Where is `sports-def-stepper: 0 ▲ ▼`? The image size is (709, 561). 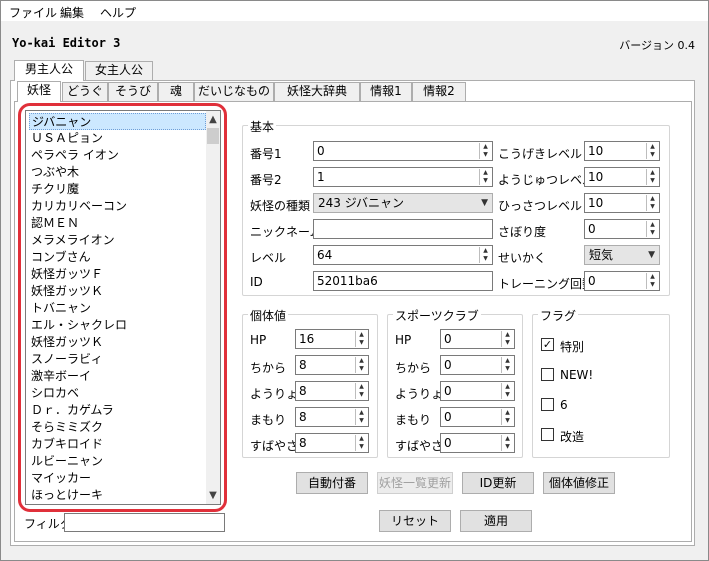
sports-def-stepper: 0 ▲ ▼ is located at coordinates (477, 417).